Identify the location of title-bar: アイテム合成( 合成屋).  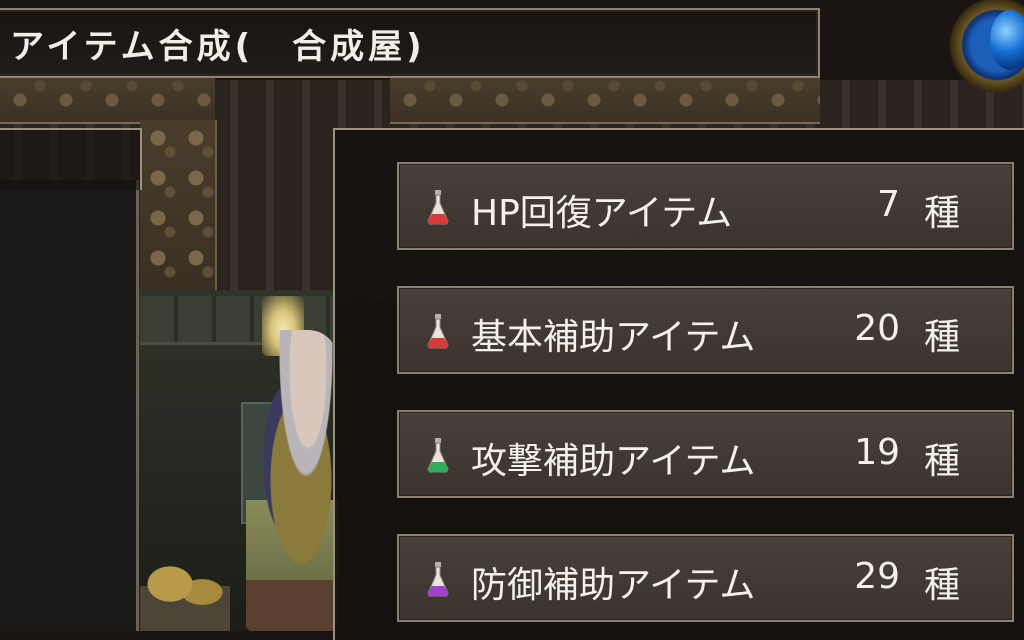
(410, 43).